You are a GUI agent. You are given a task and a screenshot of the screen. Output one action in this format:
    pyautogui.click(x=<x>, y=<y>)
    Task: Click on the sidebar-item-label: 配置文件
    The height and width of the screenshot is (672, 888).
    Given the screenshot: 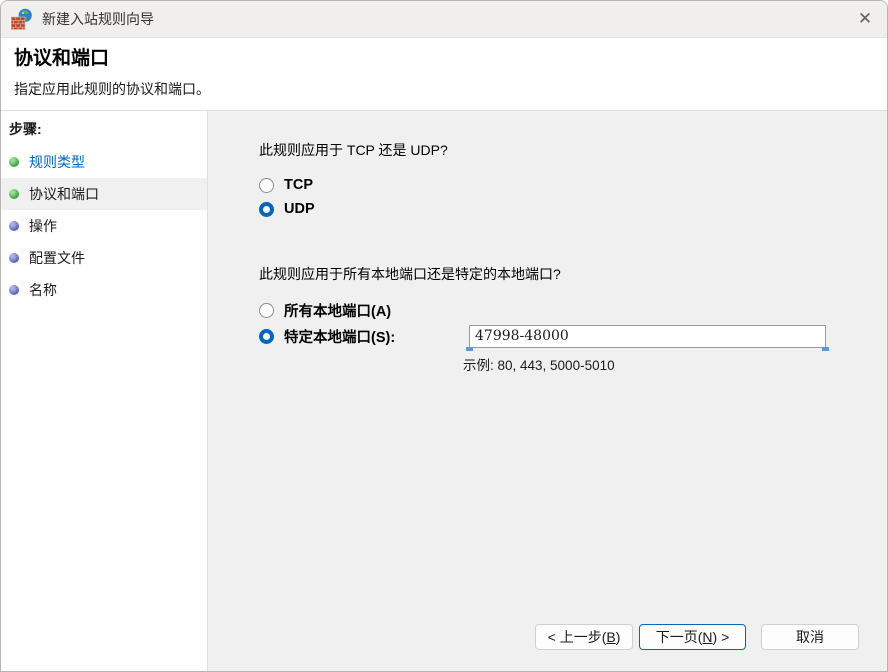 What is the action you would take?
    pyautogui.click(x=57, y=258)
    